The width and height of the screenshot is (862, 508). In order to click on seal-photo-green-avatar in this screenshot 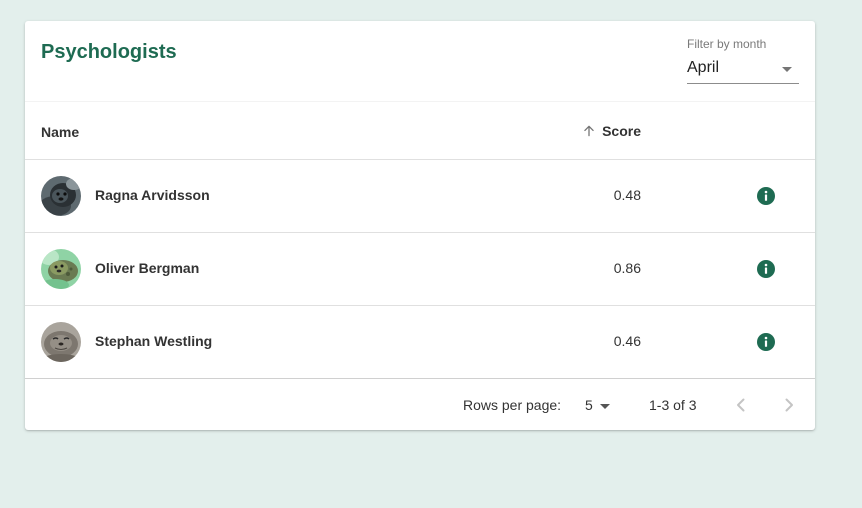, I will do `click(61, 269)`.